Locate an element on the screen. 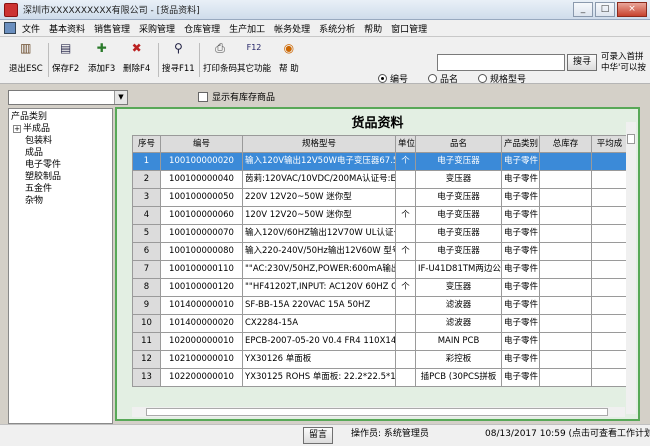  col-header-no: 序号 is located at coordinates (146, 144).